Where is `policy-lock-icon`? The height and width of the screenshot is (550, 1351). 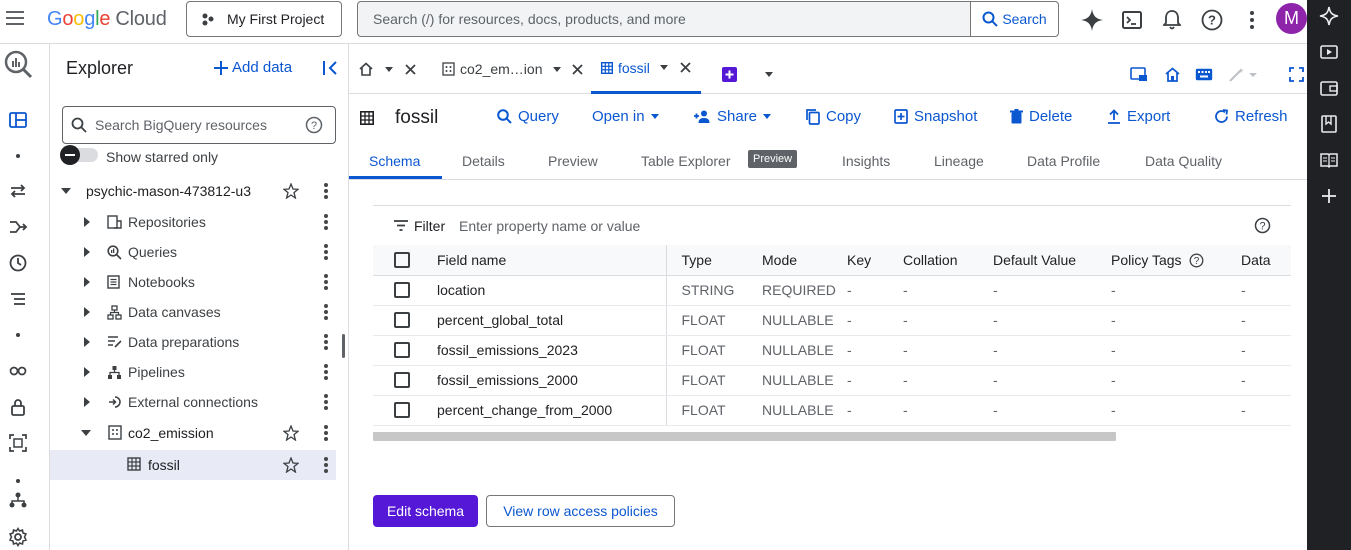
policy-lock-icon is located at coordinates (18, 407).